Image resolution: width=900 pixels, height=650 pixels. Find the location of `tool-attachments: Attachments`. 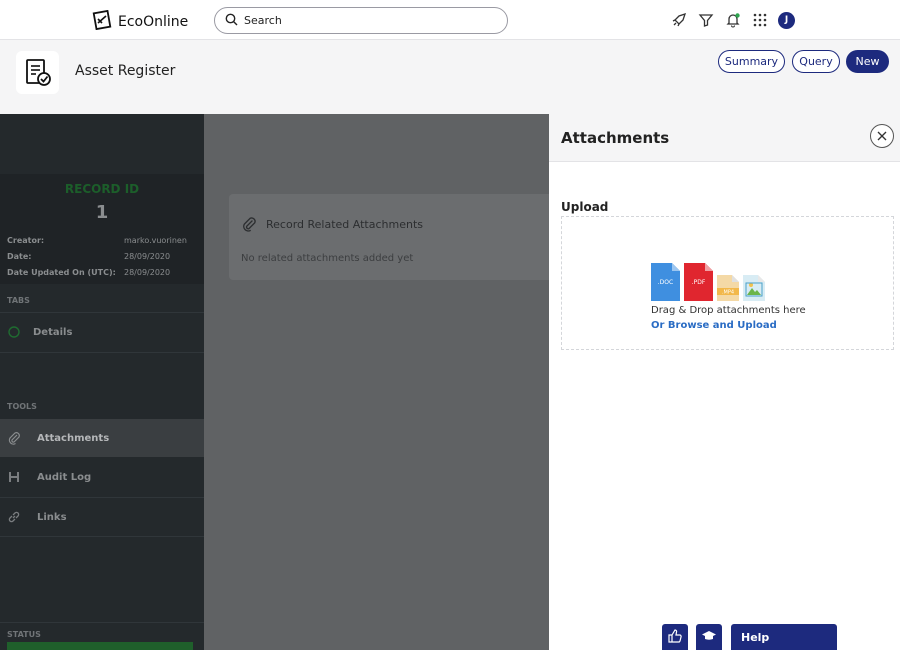

tool-attachments: Attachments is located at coordinates (102, 438).